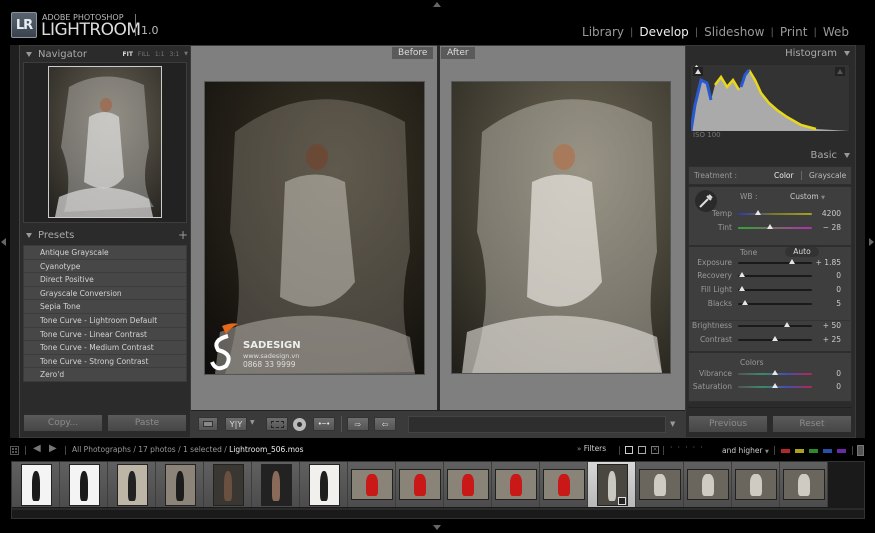 This screenshot has height=533, width=875. Describe the element at coordinates (37, 448) in the screenshot. I see `back-arrow-button: ◀` at that location.